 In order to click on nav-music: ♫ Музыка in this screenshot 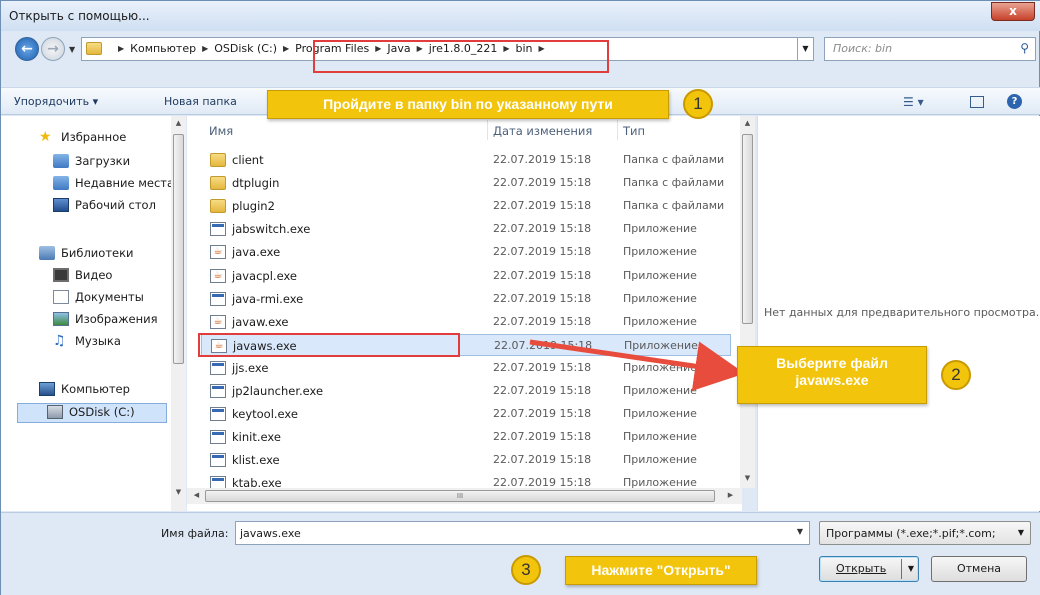, I will do `click(87, 341)`.